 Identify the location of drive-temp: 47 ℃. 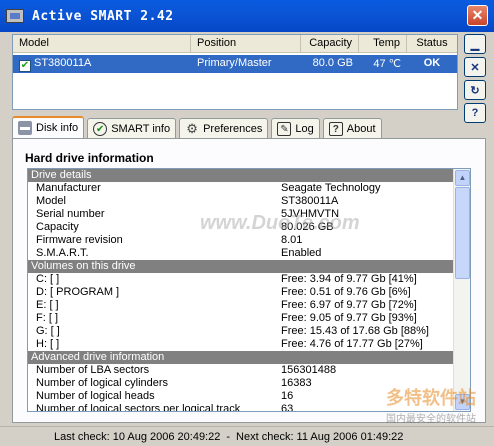
(387, 64).